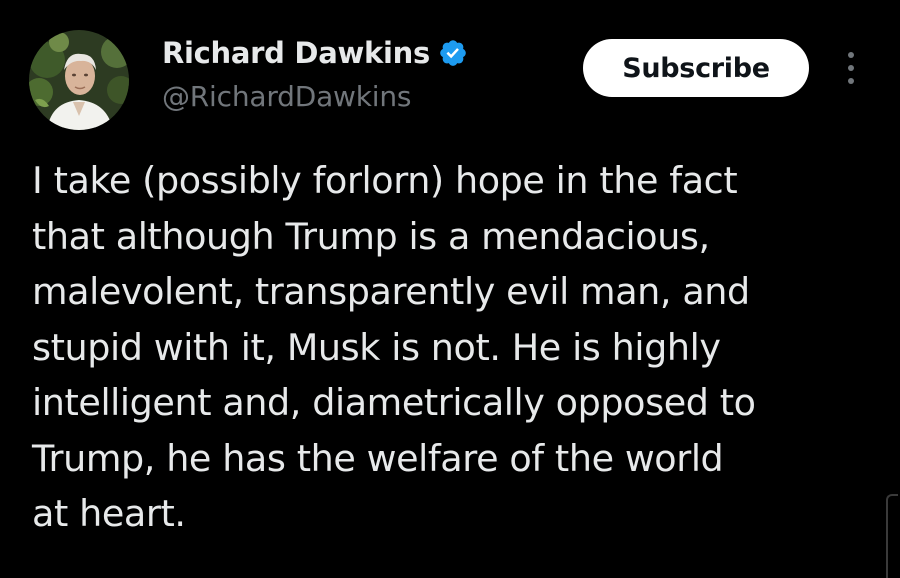  What do you see at coordinates (296, 53) in the screenshot?
I see `author-display-name: Richard Dawkins` at bounding box center [296, 53].